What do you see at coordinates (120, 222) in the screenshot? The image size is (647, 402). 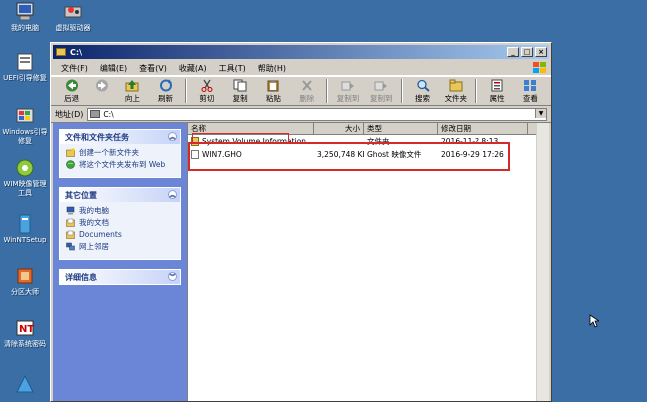 I see `place-my-documents: 我的文档` at bounding box center [120, 222].